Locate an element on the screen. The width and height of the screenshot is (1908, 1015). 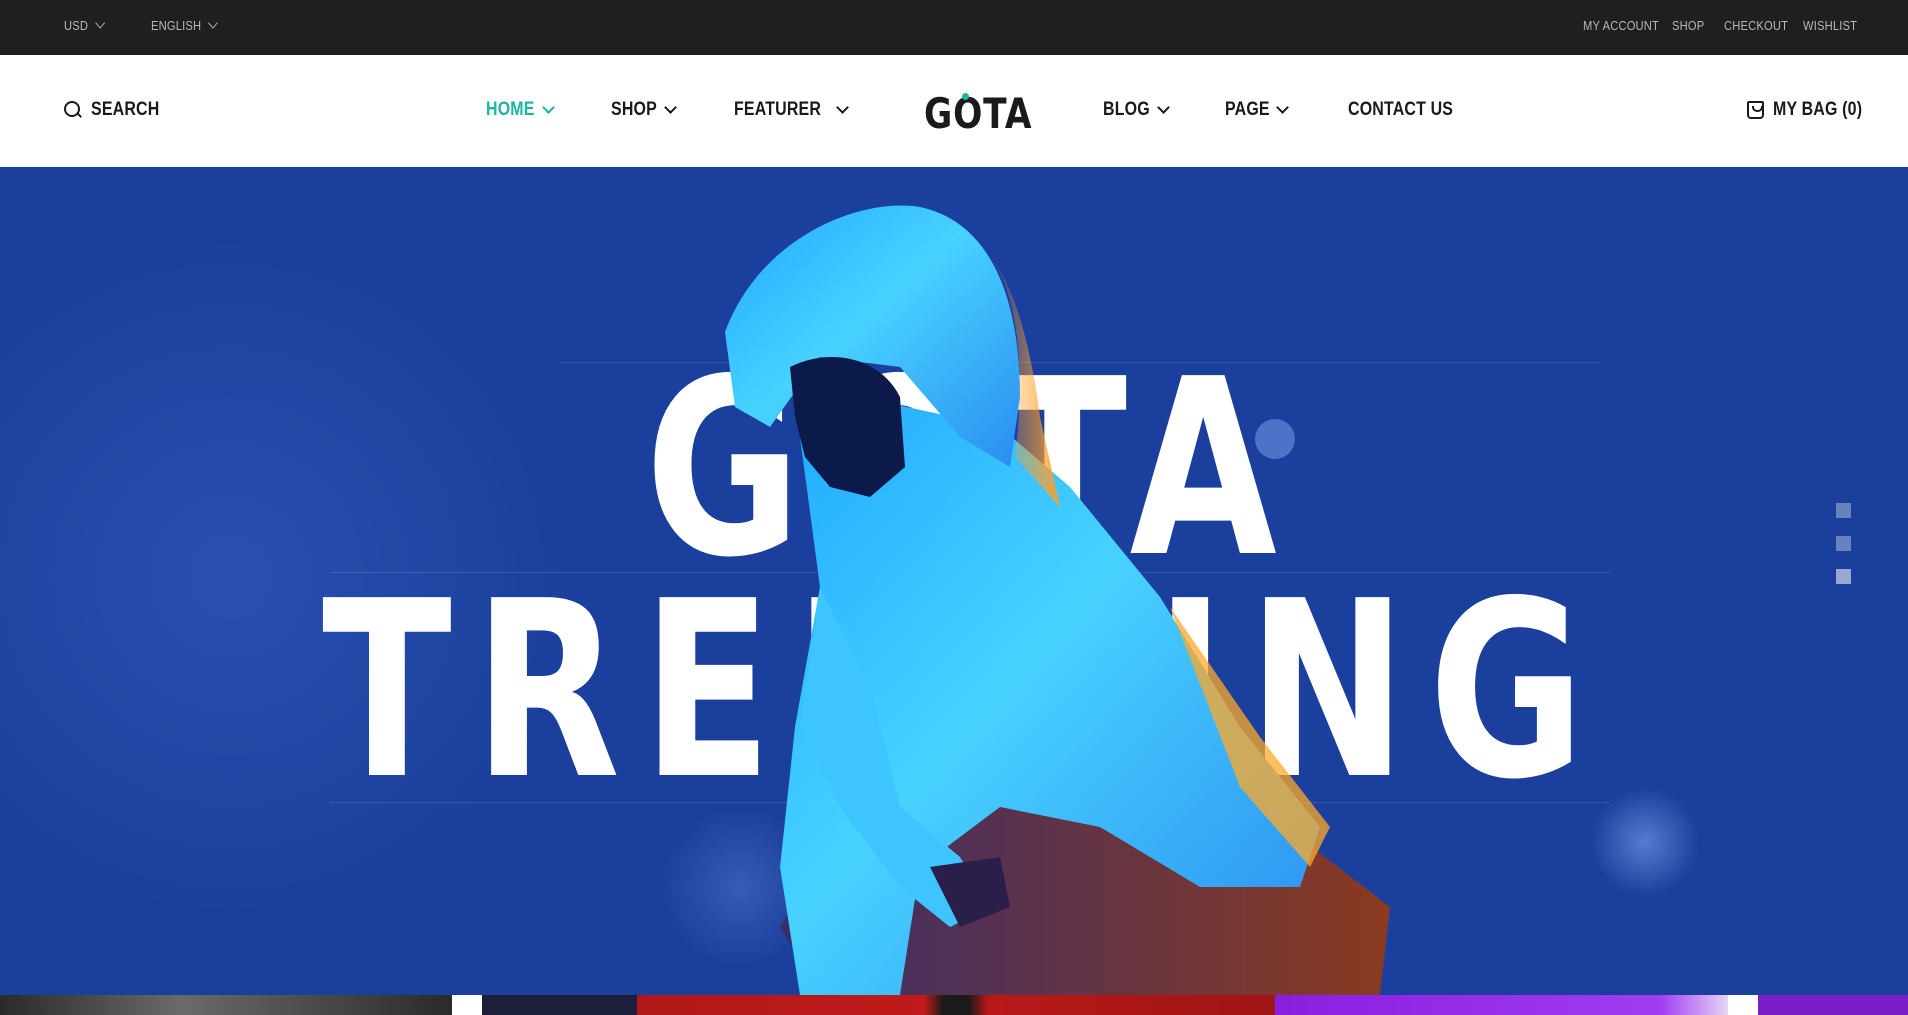
nav-shop: SHOP is located at coordinates (644, 110).